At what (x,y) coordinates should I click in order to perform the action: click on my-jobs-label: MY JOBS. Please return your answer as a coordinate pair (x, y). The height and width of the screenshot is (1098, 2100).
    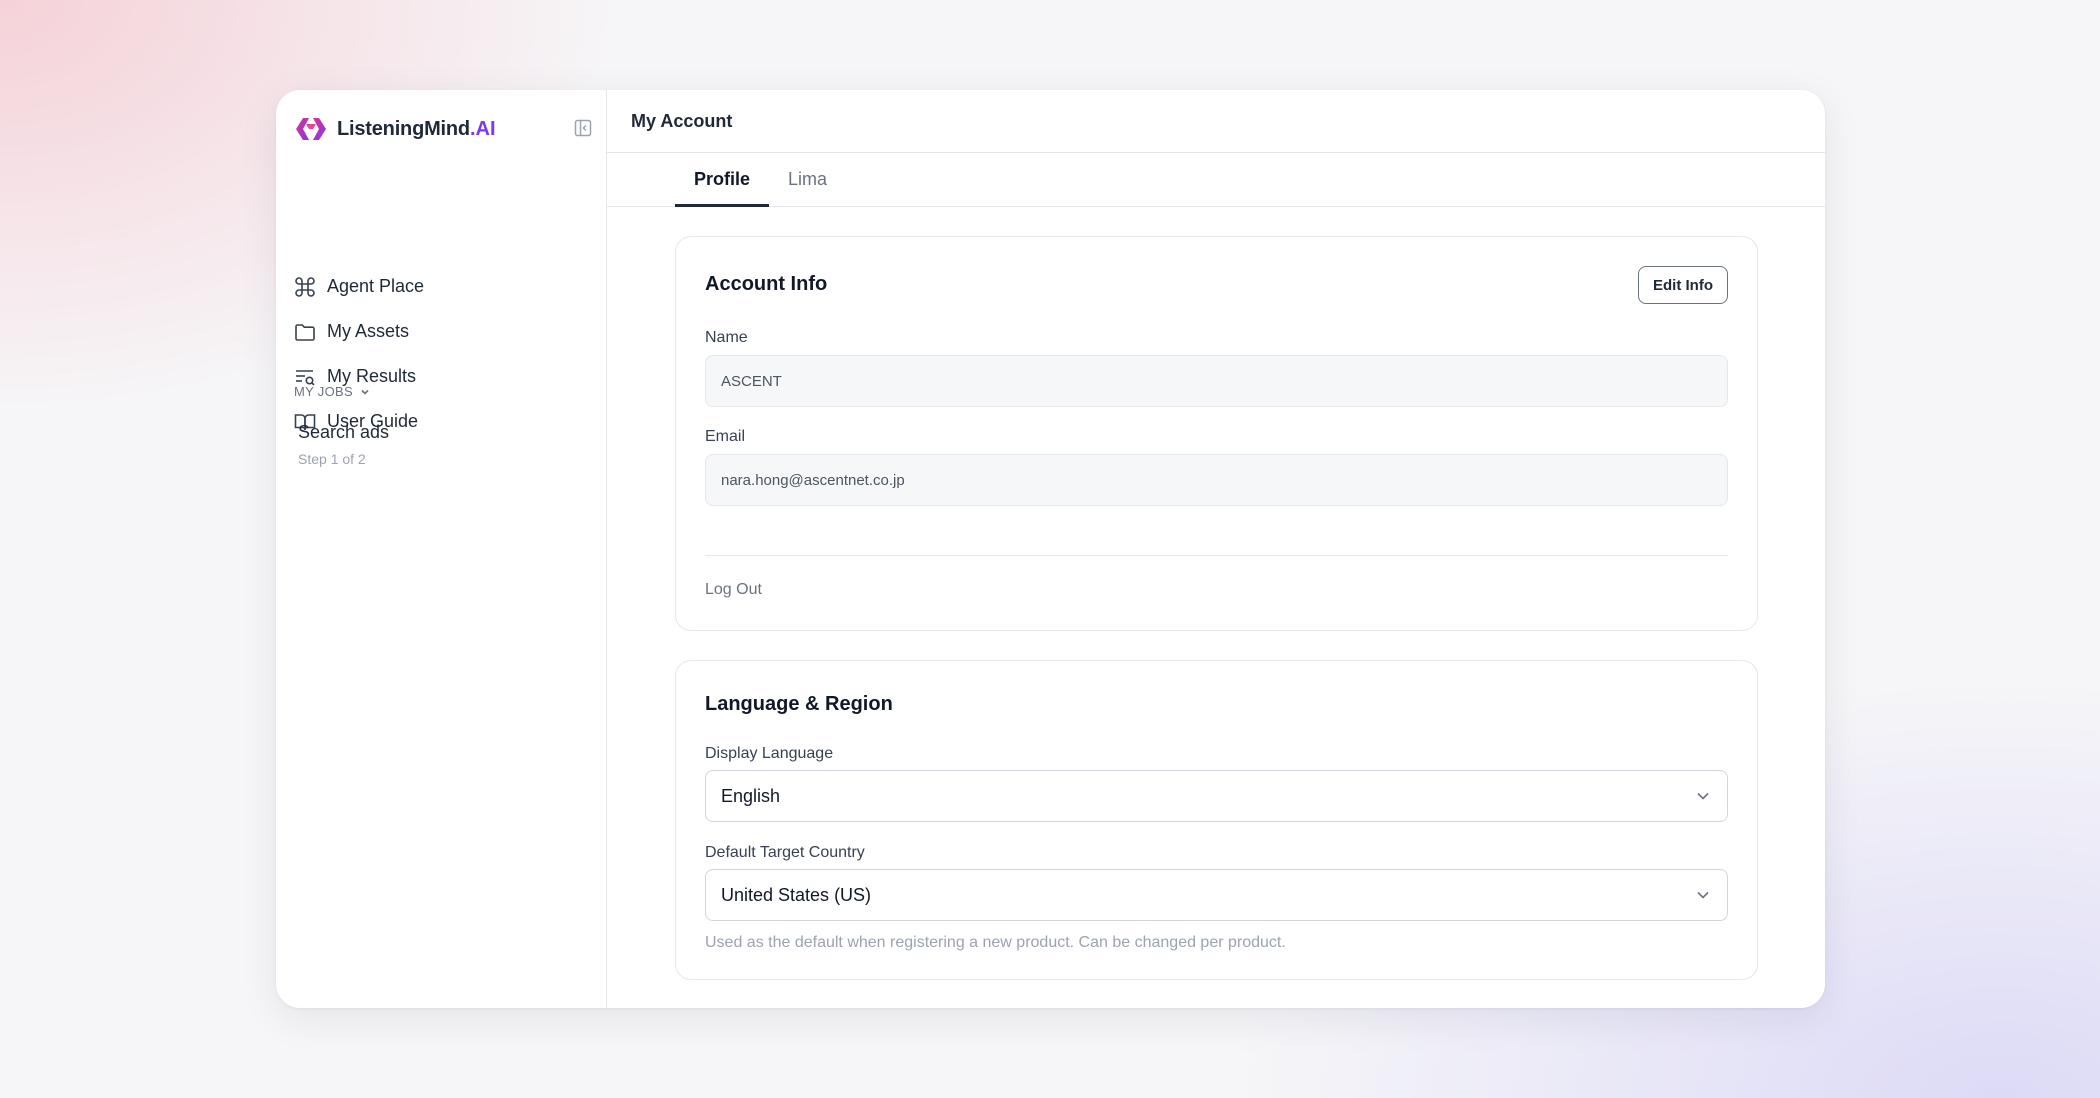
    Looking at the image, I should click on (323, 391).